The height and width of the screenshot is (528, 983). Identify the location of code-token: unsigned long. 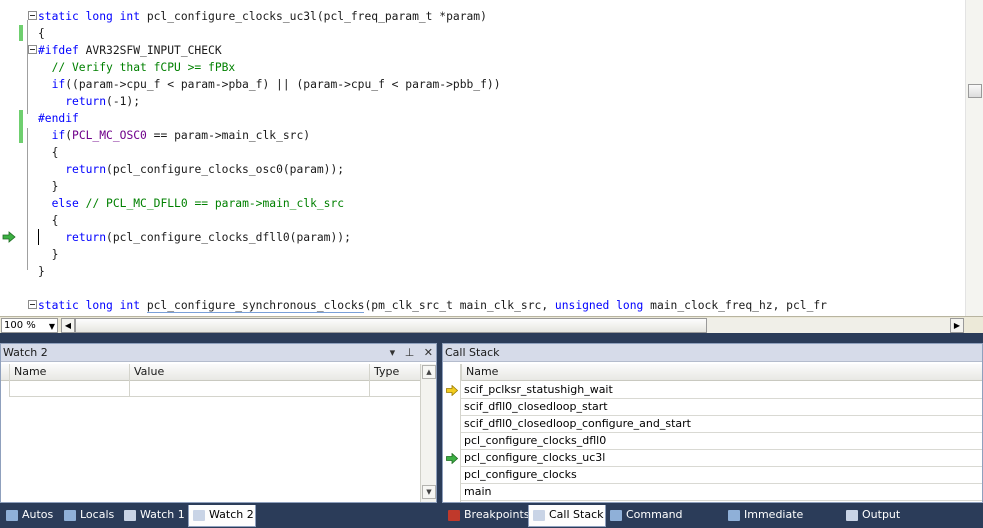
(599, 305).